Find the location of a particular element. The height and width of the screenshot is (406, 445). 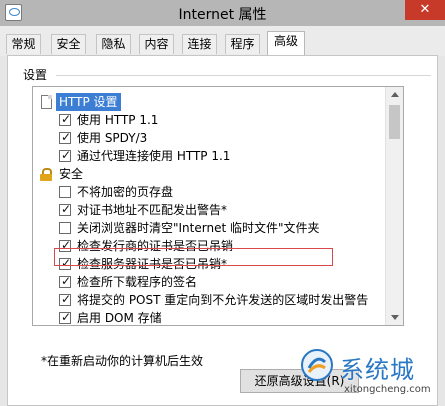

title-bar: Internet 属性 ✕ is located at coordinates (222, 13).